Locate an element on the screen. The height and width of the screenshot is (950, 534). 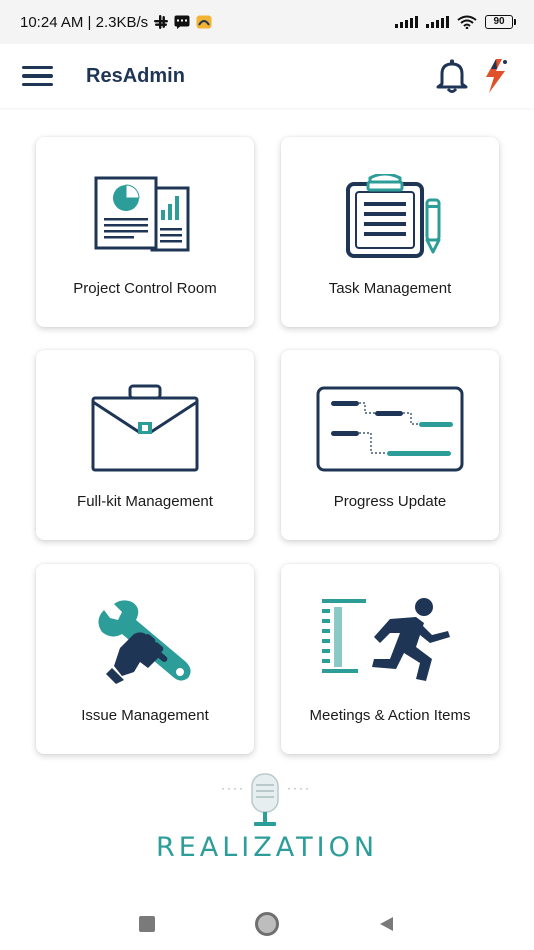
signal-icon is located at coordinates (406, 22).